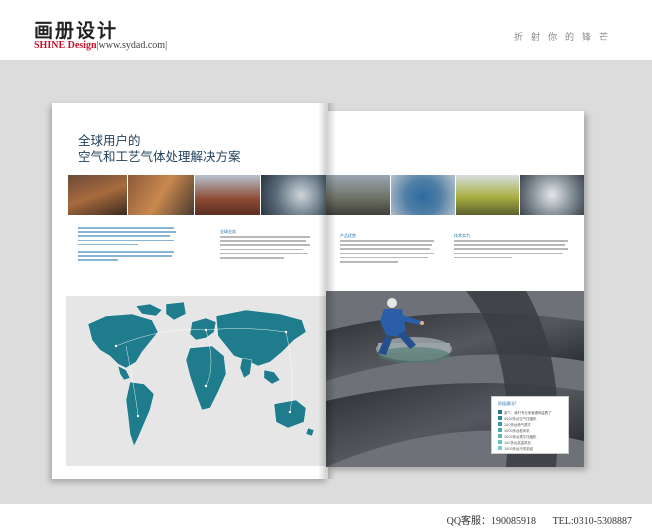 The width and height of the screenshot is (652, 532). Describe the element at coordinates (98, 195) in the screenshot. I see `photo-workers` at that location.